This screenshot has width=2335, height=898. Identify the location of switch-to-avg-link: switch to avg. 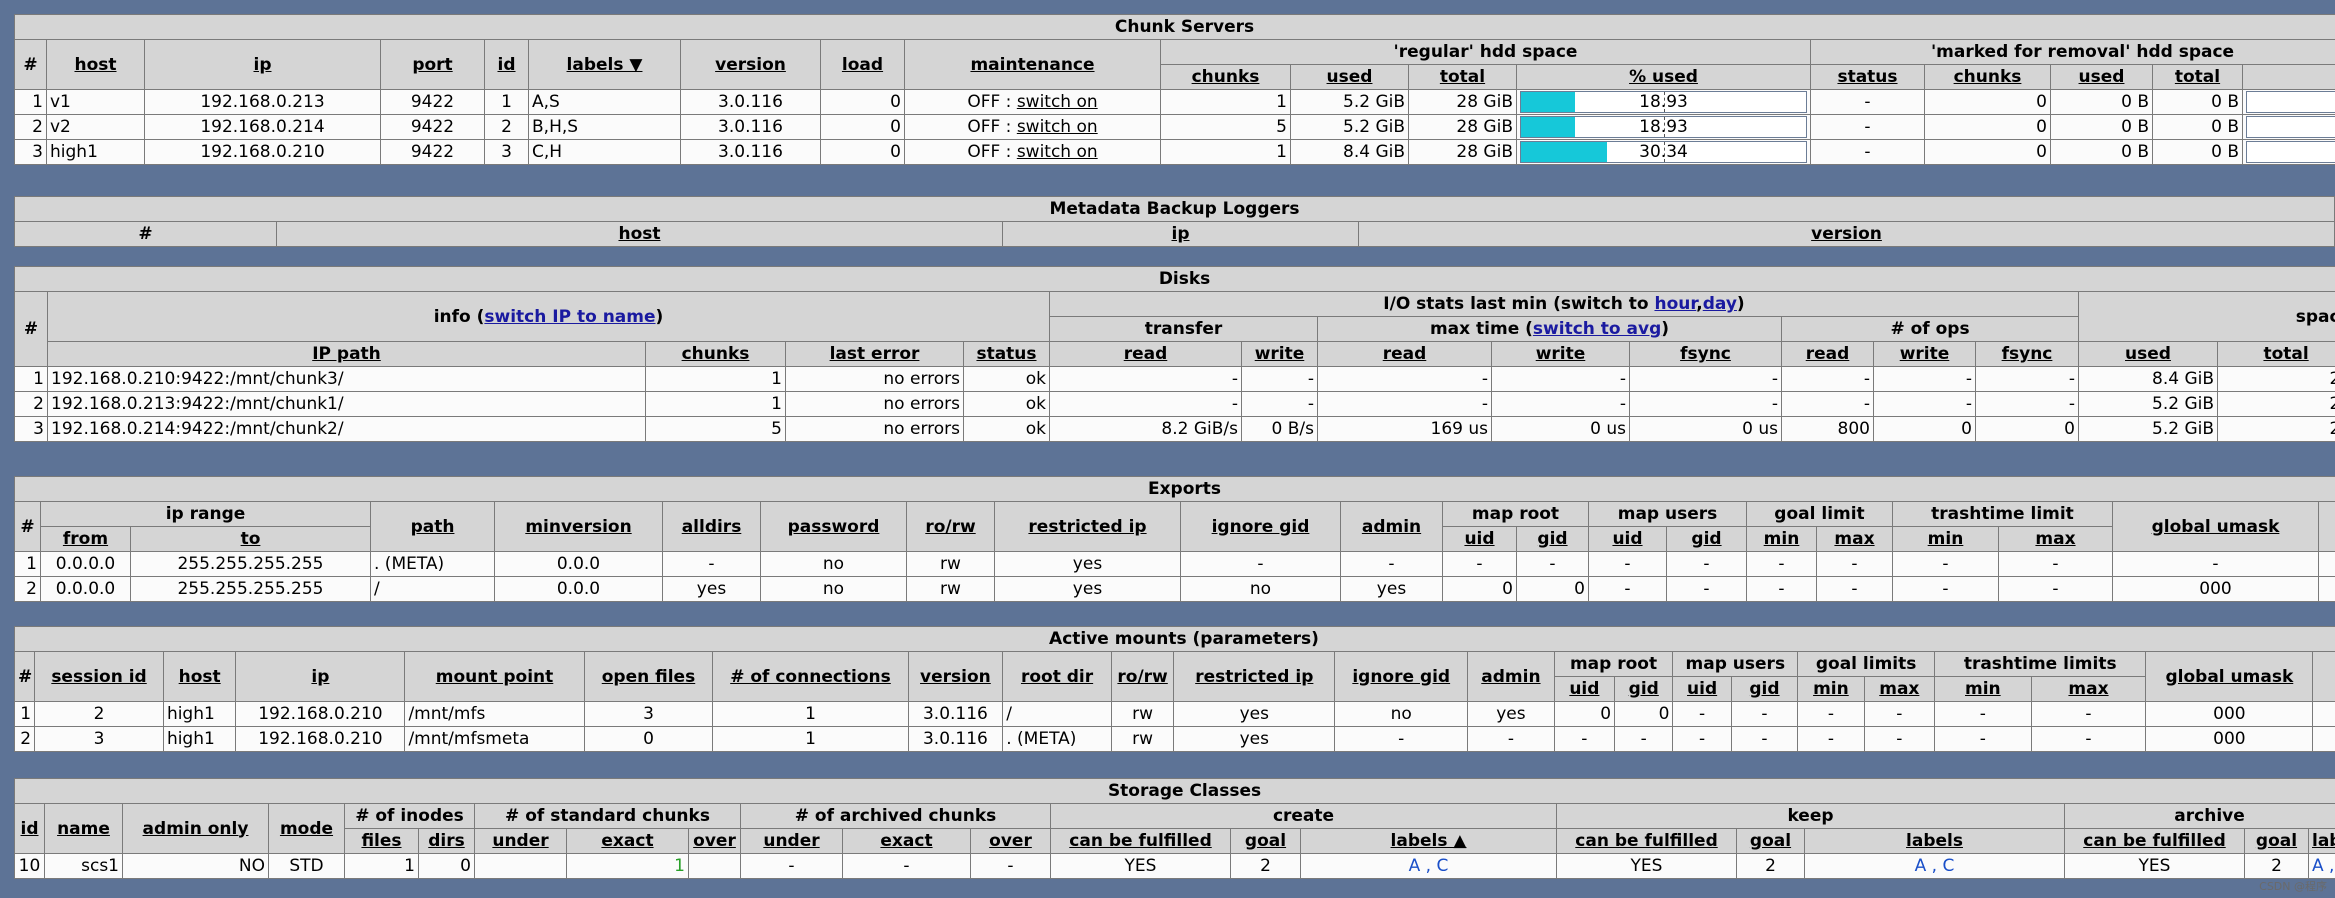
(1597, 329).